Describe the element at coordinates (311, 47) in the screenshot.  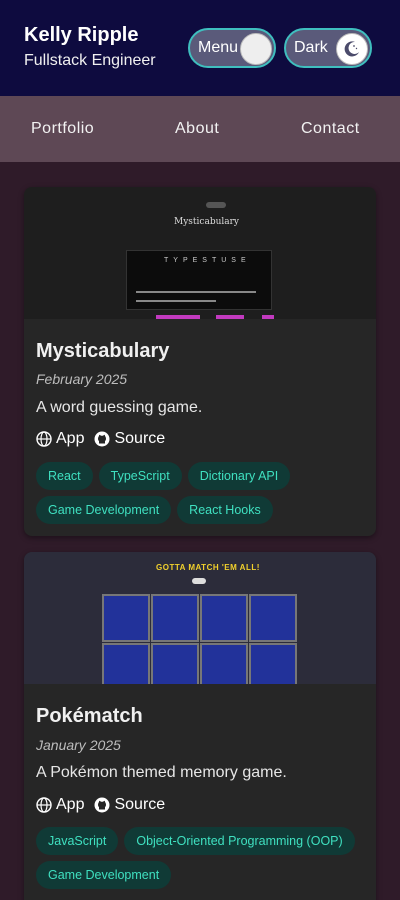
I see `dark-mode-toggle-label: Dark` at that location.